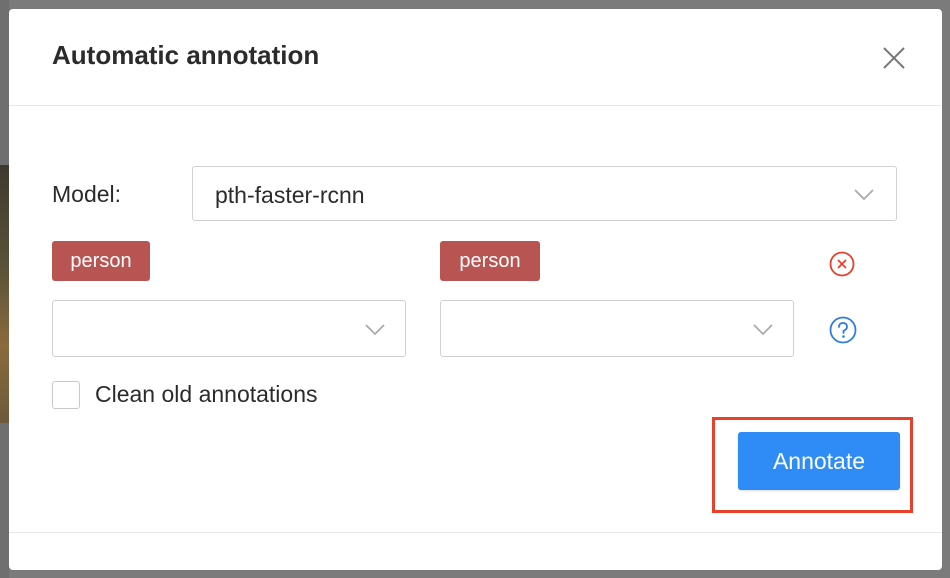  Describe the element at coordinates (819, 461) in the screenshot. I see `annotate-button: Annotate` at that location.